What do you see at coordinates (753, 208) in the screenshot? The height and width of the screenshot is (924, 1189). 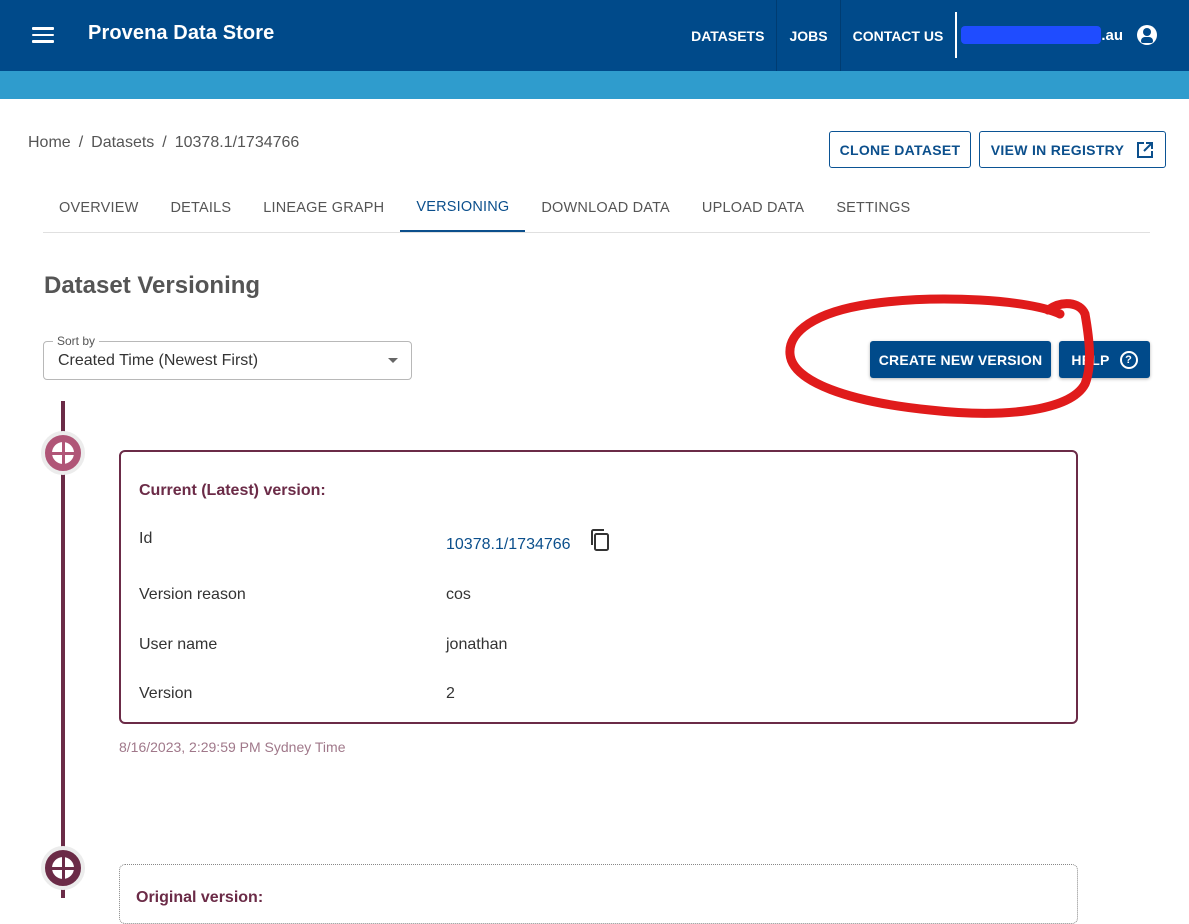 I see `tab-upload-data: UPLOAD DATA` at bounding box center [753, 208].